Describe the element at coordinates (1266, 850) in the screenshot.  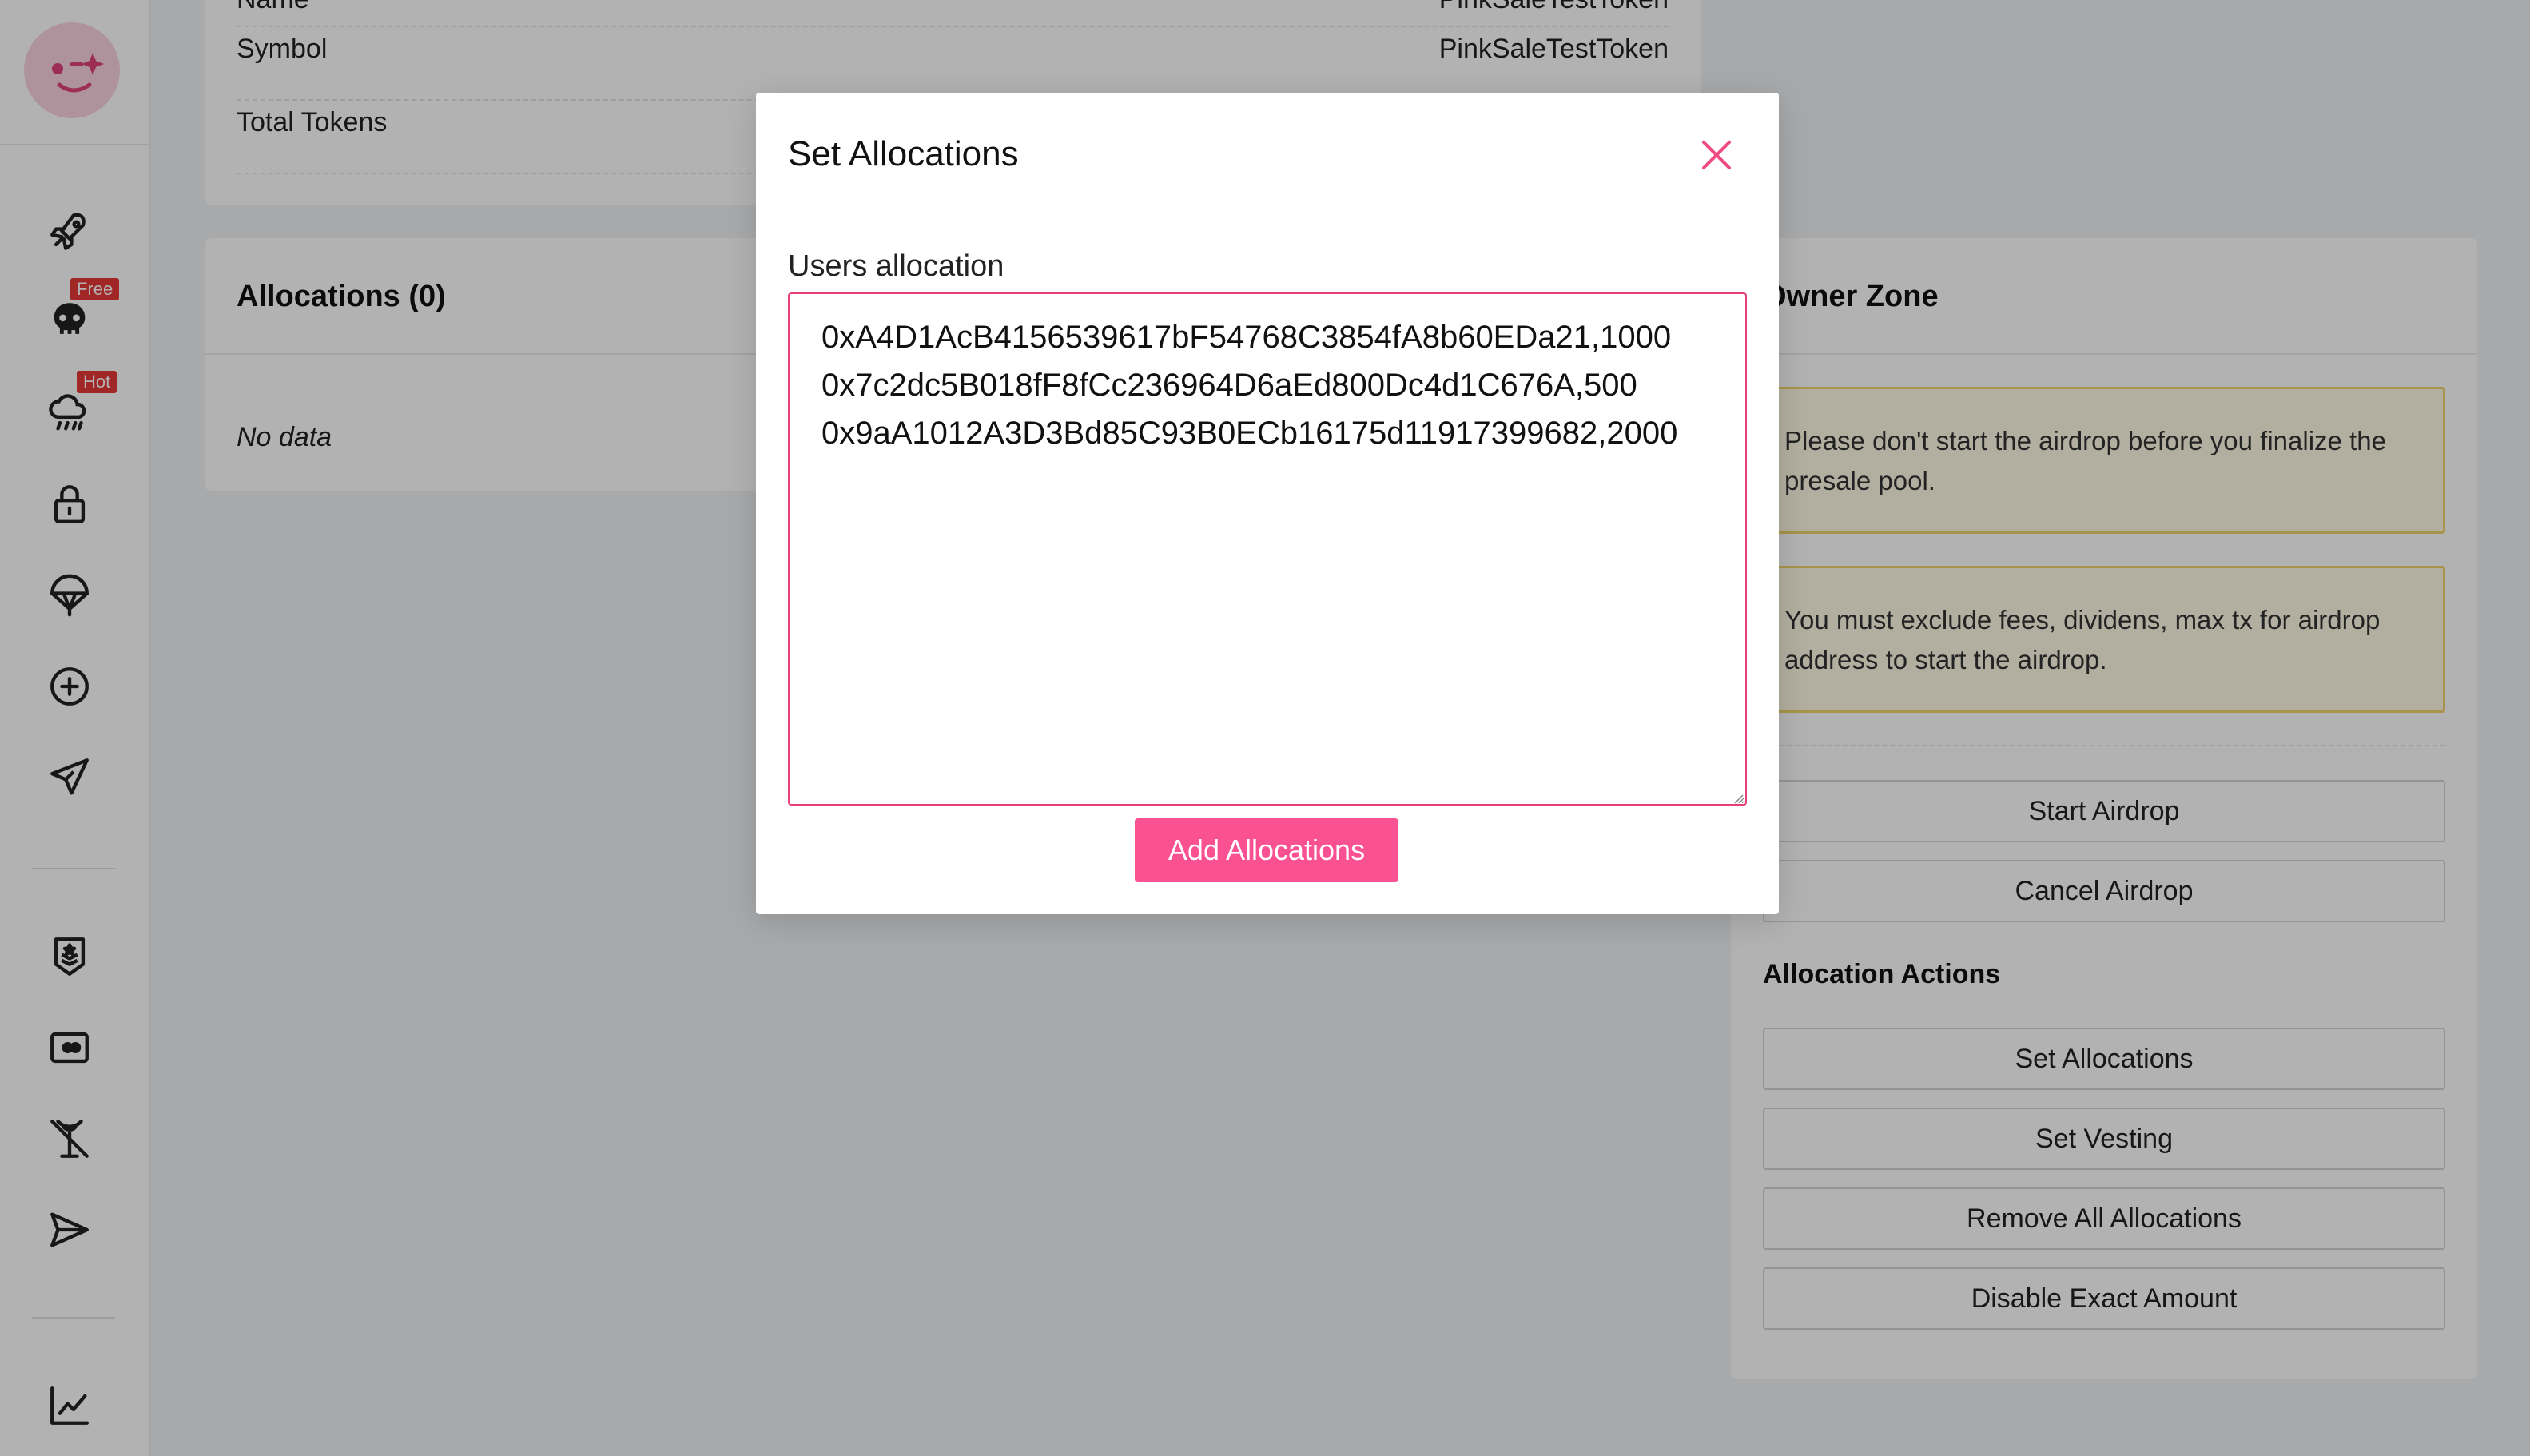
I see `add-allocations-button: Add Allocations` at that location.